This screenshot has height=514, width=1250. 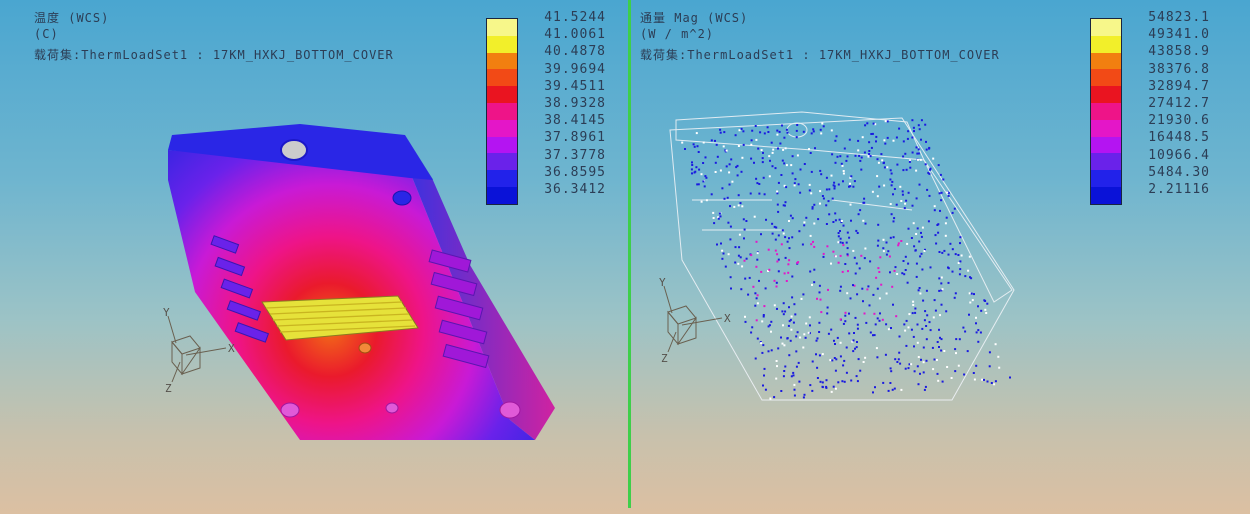 What do you see at coordinates (166, 312) in the screenshot?
I see `triad-y-label: Y` at bounding box center [166, 312].